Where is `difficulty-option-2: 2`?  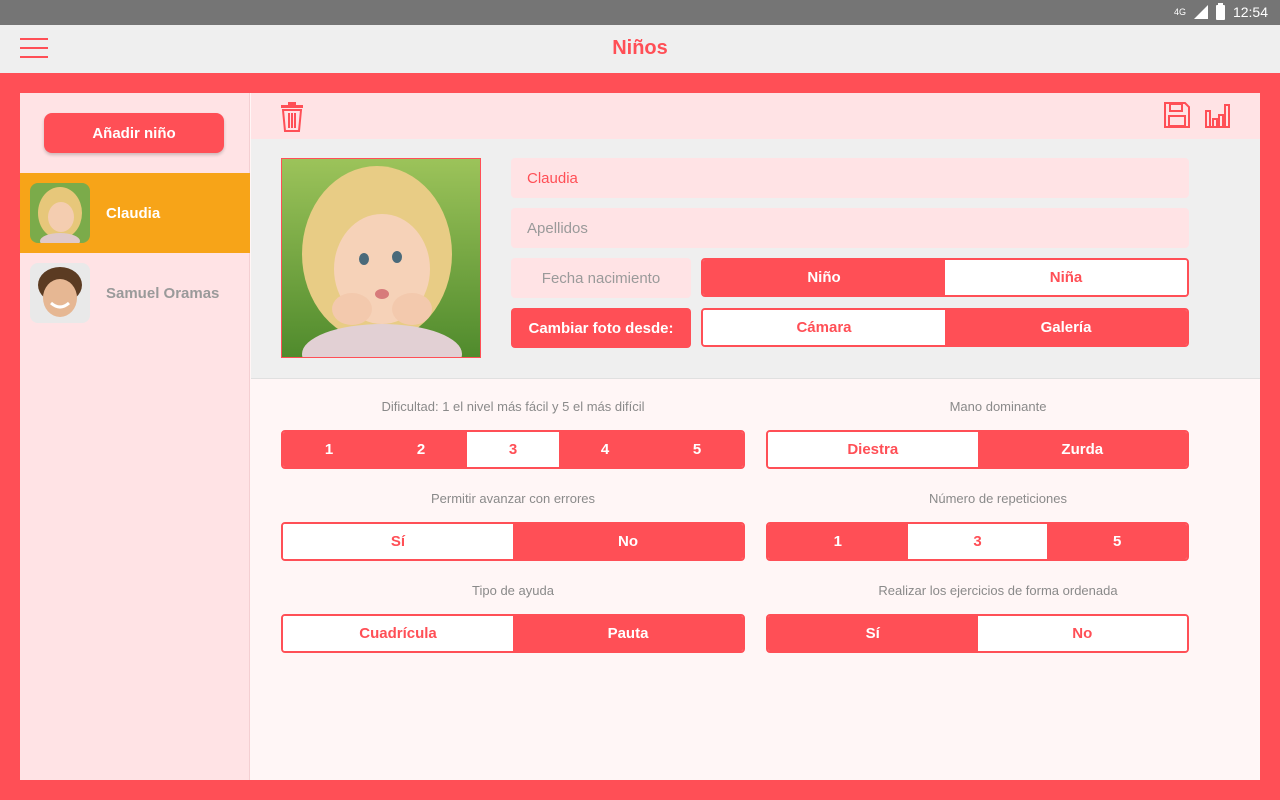
difficulty-option-2: 2 is located at coordinates (421, 449).